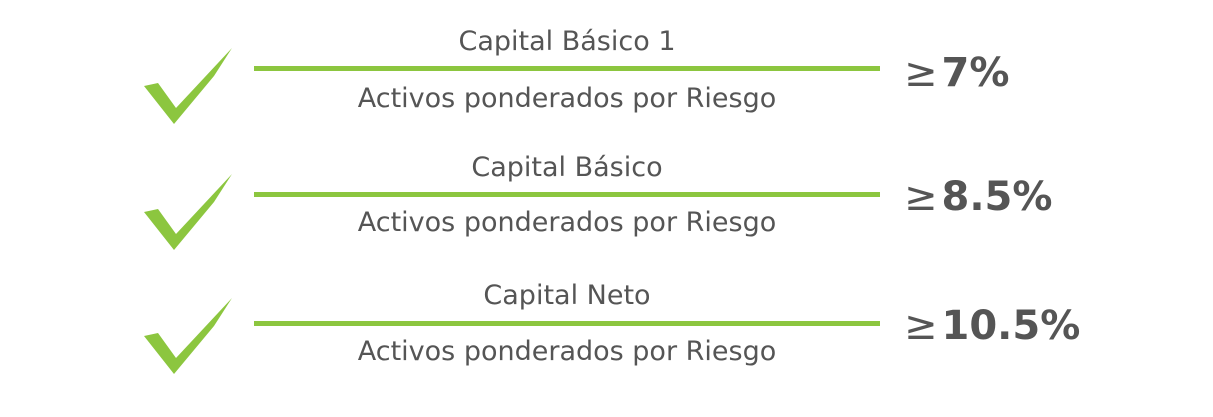 The image size is (1213, 417). I want to click on threshold-value: ≥7%, so click(956, 73).